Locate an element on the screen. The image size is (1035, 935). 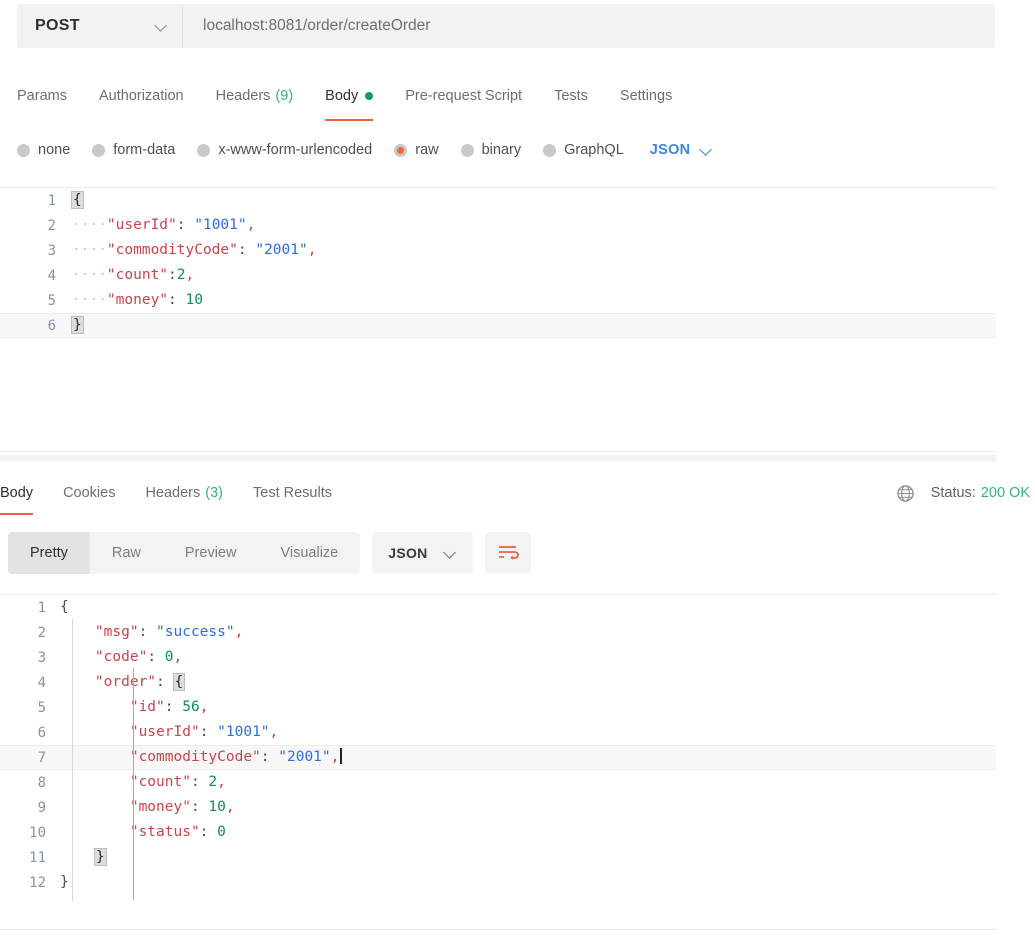
response-headers-count-badge: (3) is located at coordinates (214, 493).